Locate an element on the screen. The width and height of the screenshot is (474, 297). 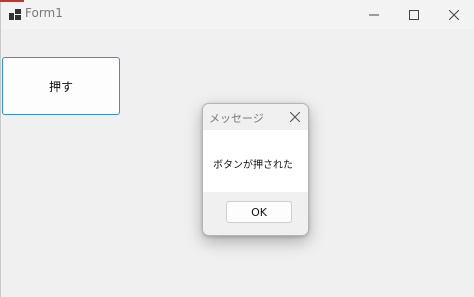
dialog-title-bar: メッセージ is located at coordinates (255, 117).